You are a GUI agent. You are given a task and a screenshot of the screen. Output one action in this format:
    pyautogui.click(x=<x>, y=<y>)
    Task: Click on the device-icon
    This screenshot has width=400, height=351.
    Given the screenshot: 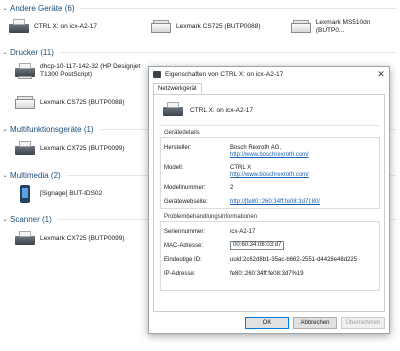 What is the action you would take?
    pyautogui.click(x=157, y=74)
    